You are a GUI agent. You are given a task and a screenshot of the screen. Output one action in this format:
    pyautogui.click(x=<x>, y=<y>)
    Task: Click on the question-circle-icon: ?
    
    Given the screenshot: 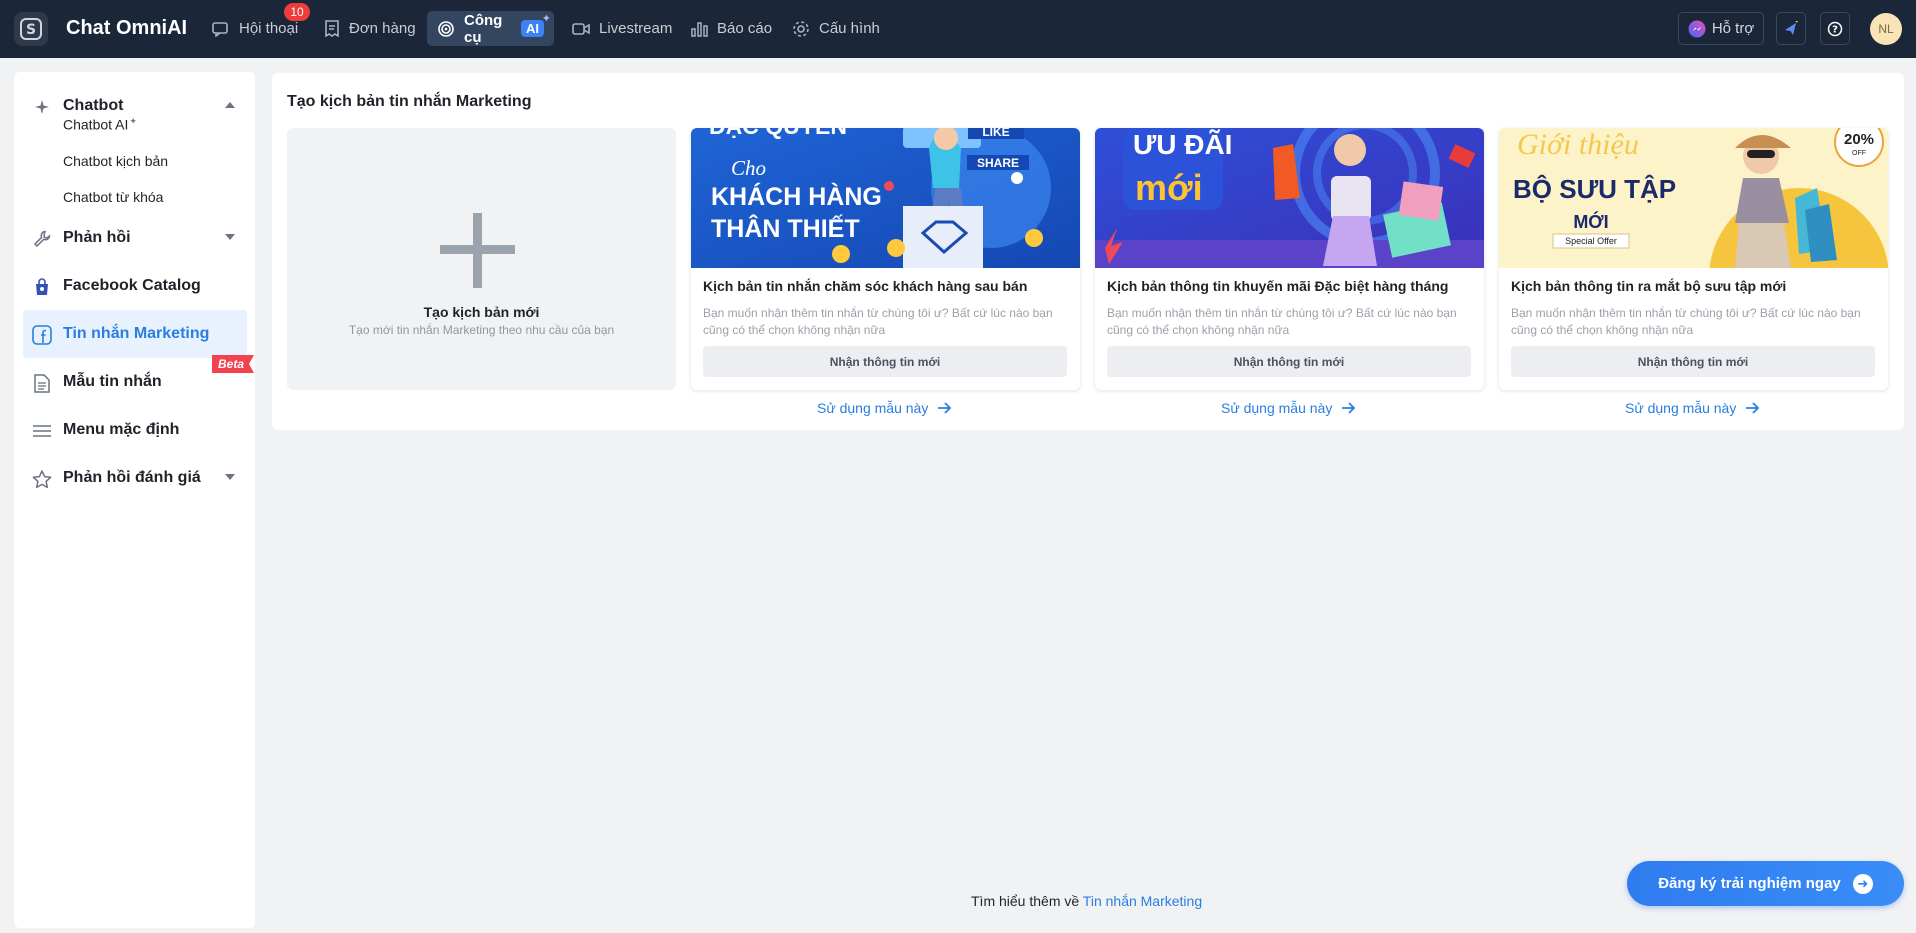 What is the action you would take?
    pyautogui.click(x=1835, y=28)
    